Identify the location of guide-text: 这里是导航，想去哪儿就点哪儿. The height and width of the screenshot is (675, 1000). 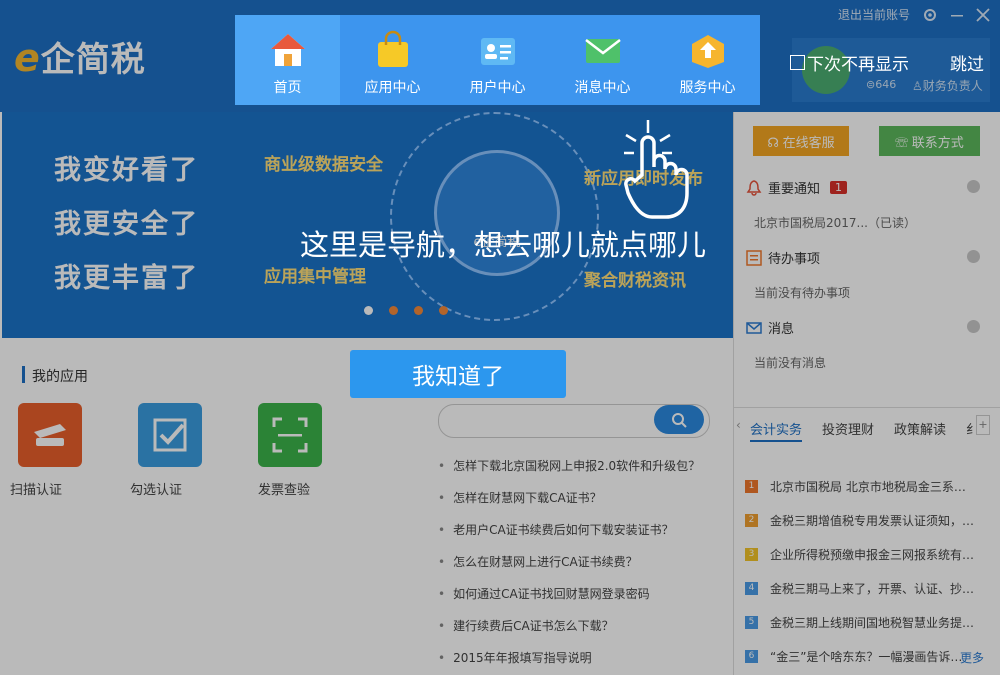
(503, 245).